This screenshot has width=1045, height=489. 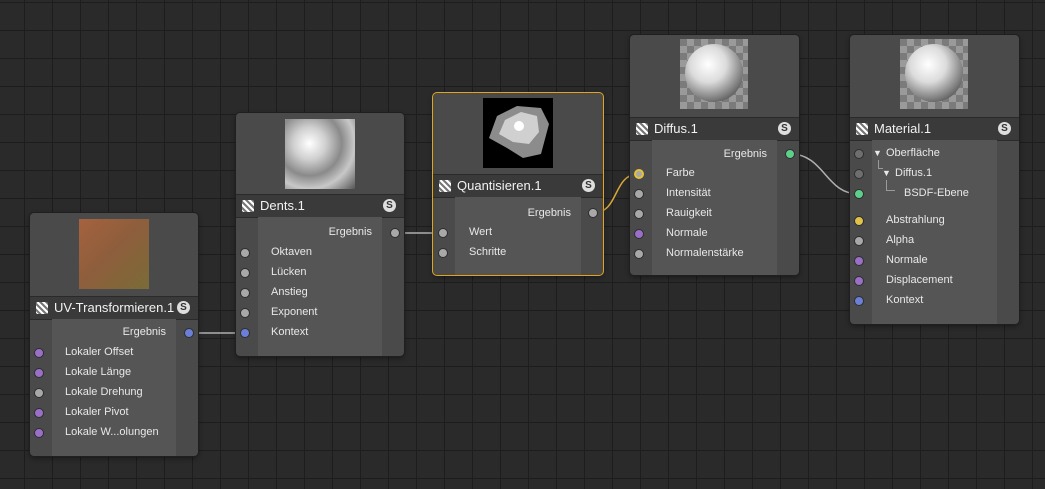 I want to click on dents-input-port-luecken, so click(x=245, y=273).